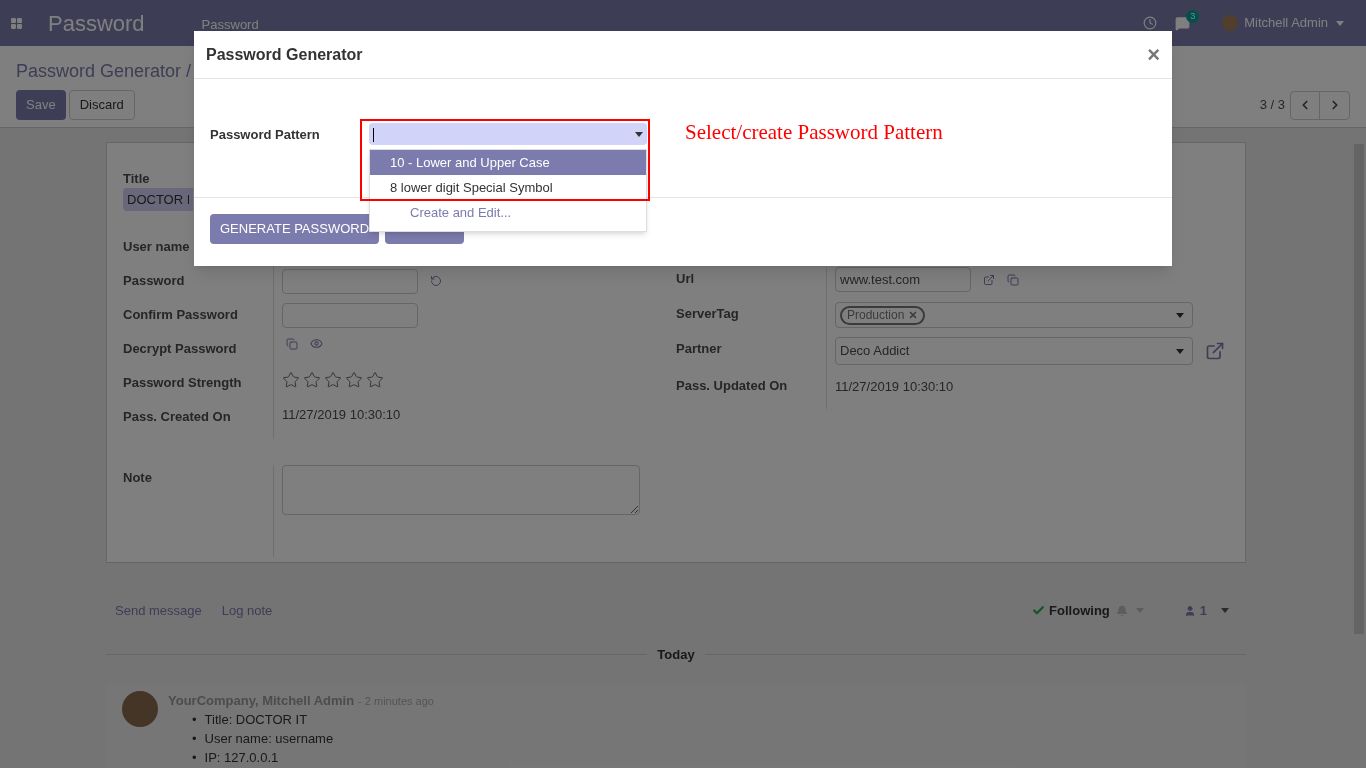 This screenshot has height=768, width=1366. What do you see at coordinates (1272, 105) in the screenshot?
I see `pager-value: 3 / 3` at bounding box center [1272, 105].